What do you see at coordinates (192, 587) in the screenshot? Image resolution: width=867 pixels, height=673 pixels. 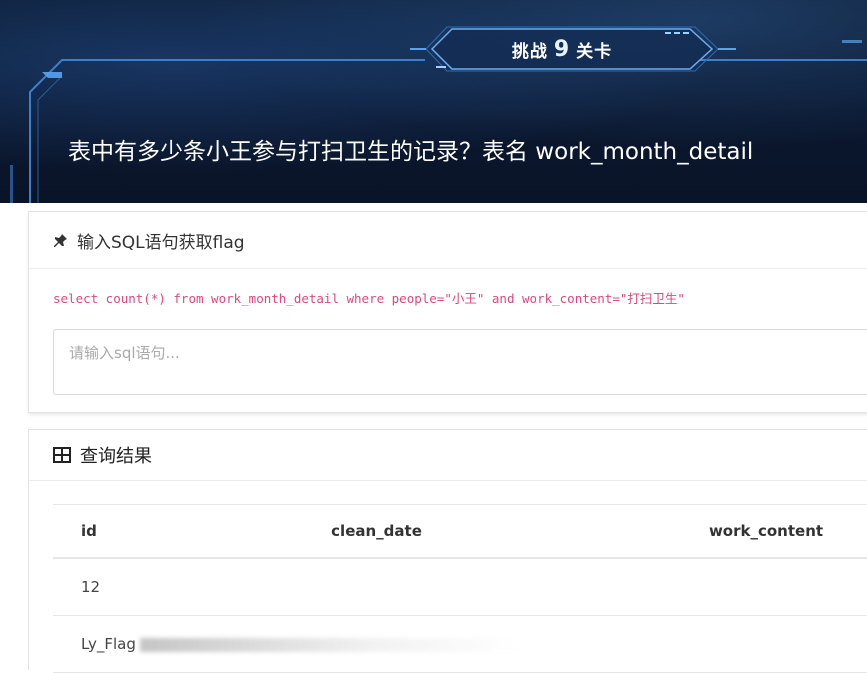 I see `cell-id: 12` at bounding box center [192, 587].